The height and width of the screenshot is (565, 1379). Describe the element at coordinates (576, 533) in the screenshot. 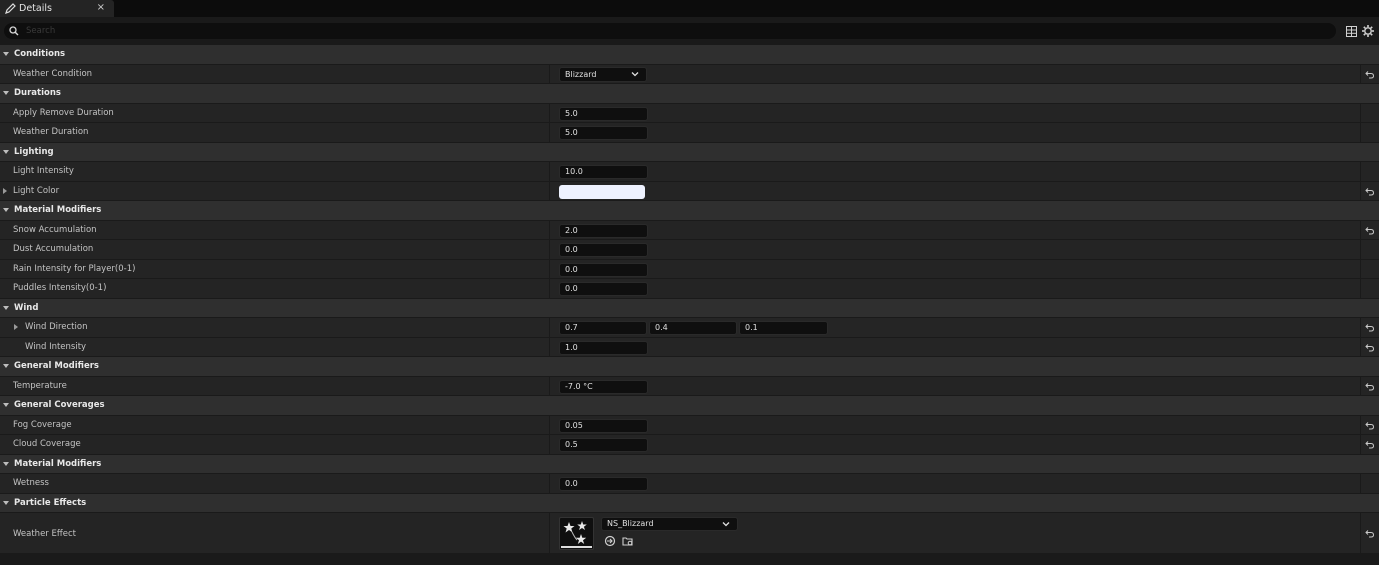

I see `asset-thumbnail` at that location.